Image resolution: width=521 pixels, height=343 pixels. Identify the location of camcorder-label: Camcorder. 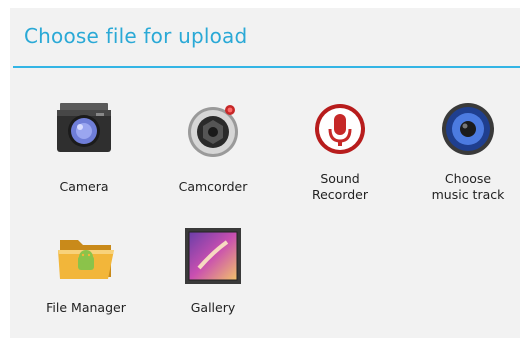
(213, 186).